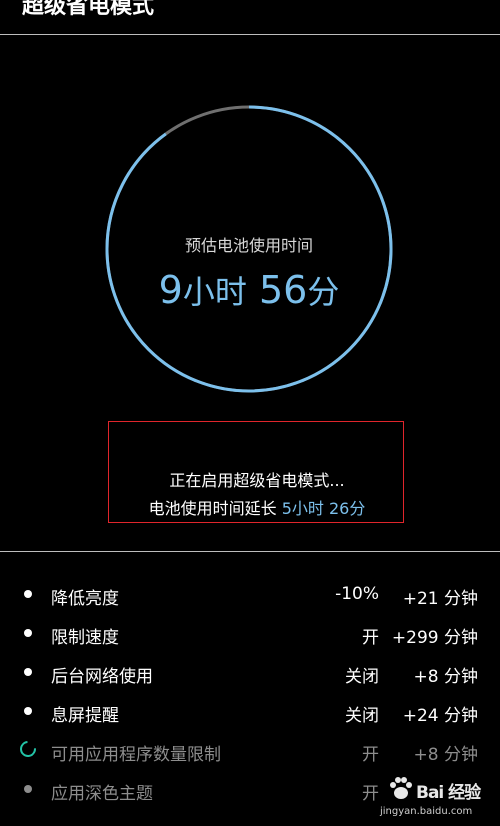 The height and width of the screenshot is (826, 500). What do you see at coordinates (250, 595) in the screenshot?
I see `list-item-brightness: 降低亮度 -10% +21 分钟` at bounding box center [250, 595].